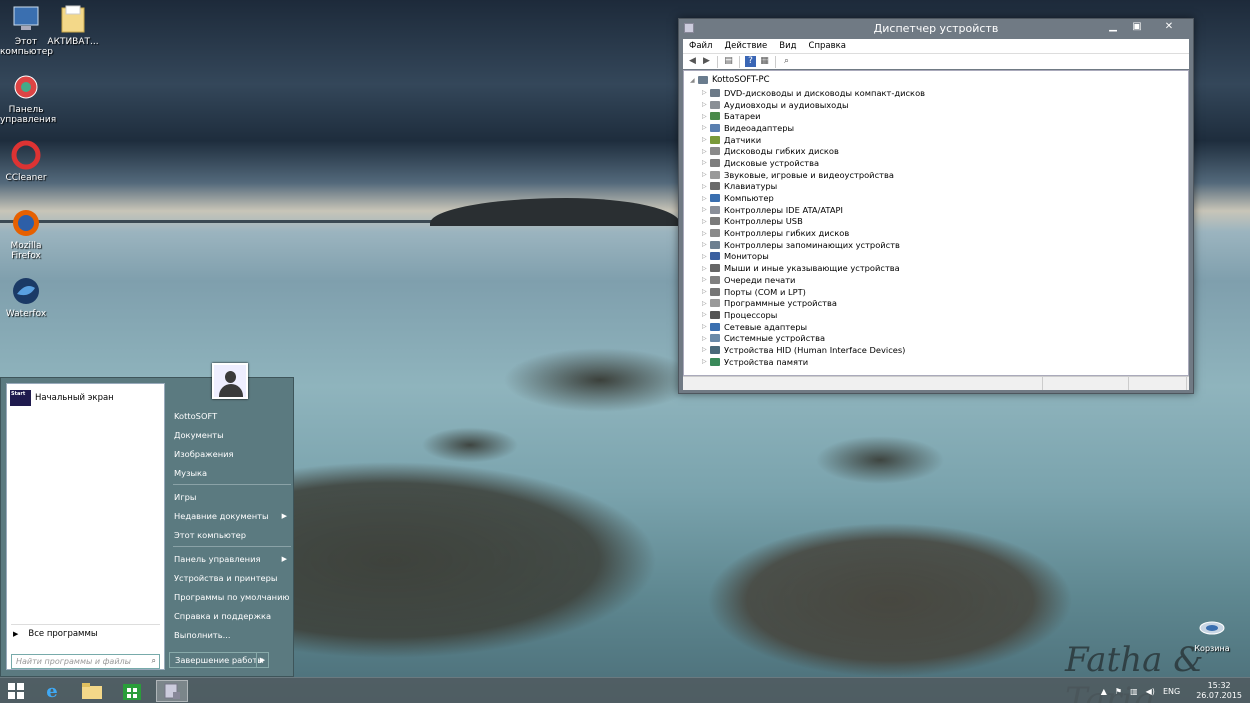  I want to click on device-category: ▷ Устройства памяти, so click(813, 362).